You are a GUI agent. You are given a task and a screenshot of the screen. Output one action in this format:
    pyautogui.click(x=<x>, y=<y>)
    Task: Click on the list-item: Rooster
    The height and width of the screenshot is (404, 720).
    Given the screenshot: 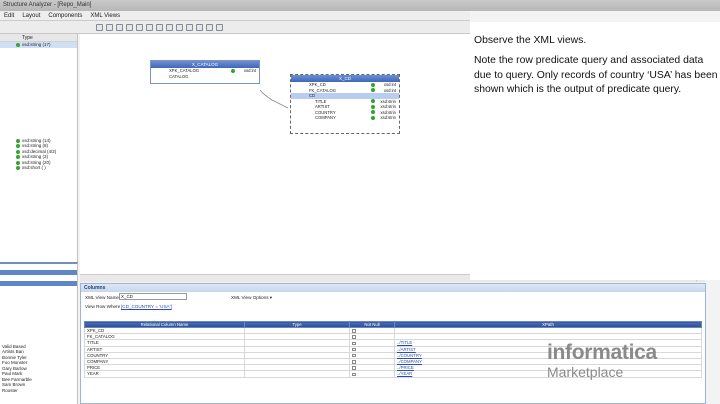 What is the action you would take?
    pyautogui.click(x=38, y=391)
    